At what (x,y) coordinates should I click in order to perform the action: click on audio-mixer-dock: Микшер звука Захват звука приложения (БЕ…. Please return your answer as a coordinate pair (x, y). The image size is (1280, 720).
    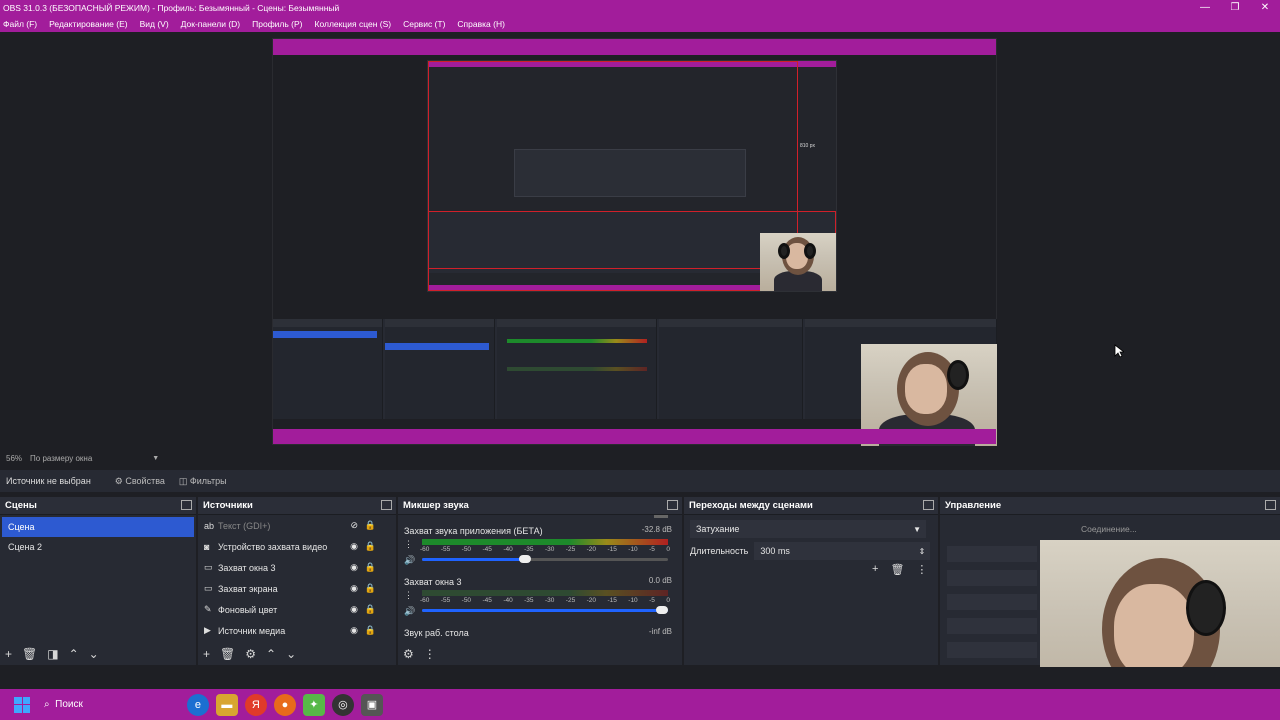
    Looking at the image, I should click on (540, 581).